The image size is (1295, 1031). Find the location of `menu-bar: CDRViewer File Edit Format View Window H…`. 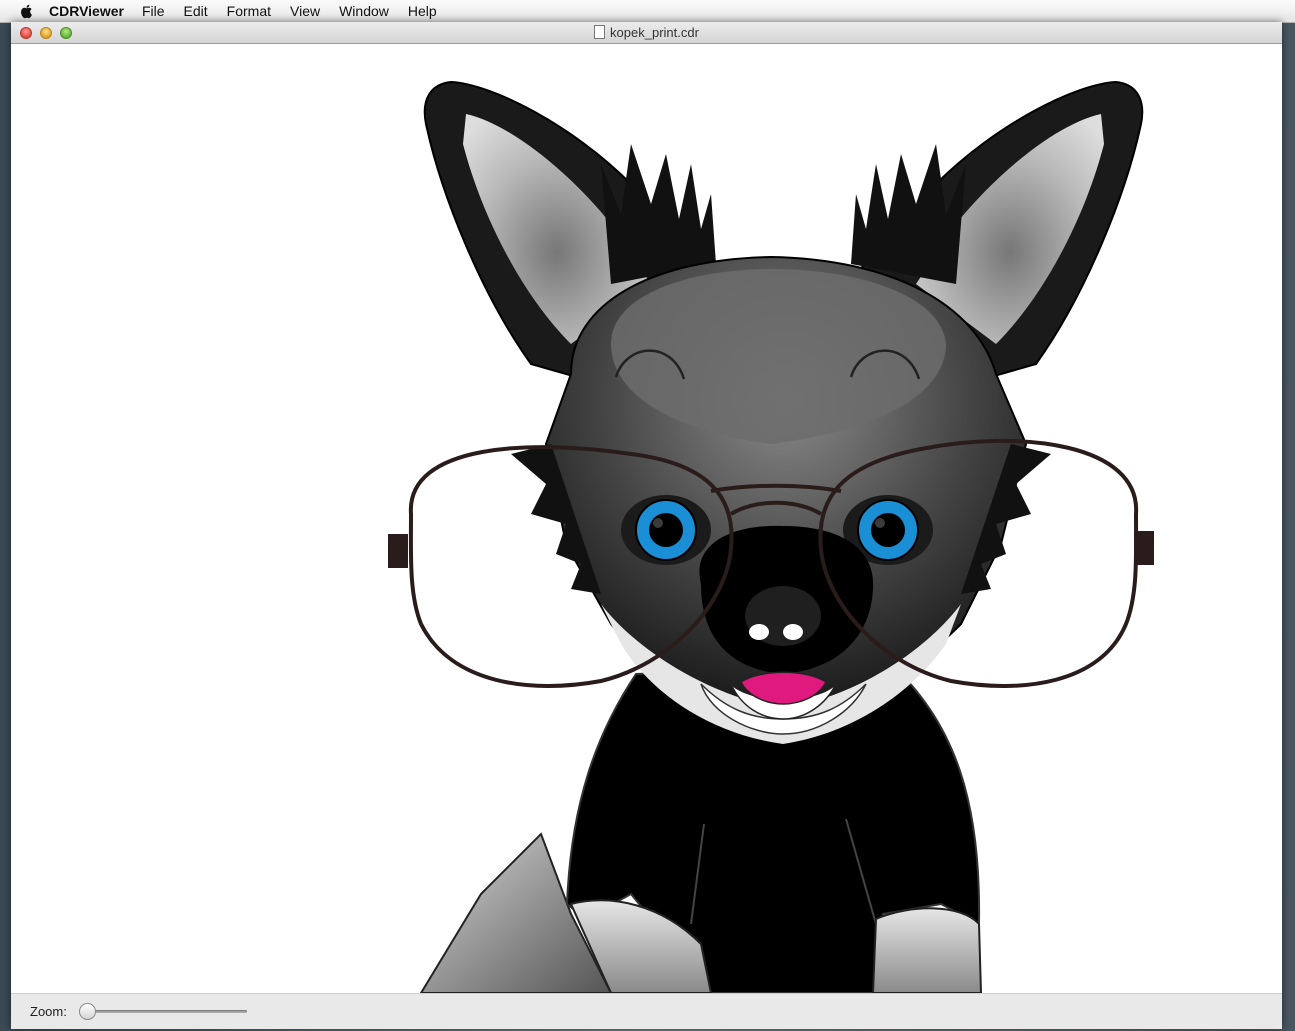

menu-bar: CDRViewer File Edit Format View Window H… is located at coordinates (647, 11).